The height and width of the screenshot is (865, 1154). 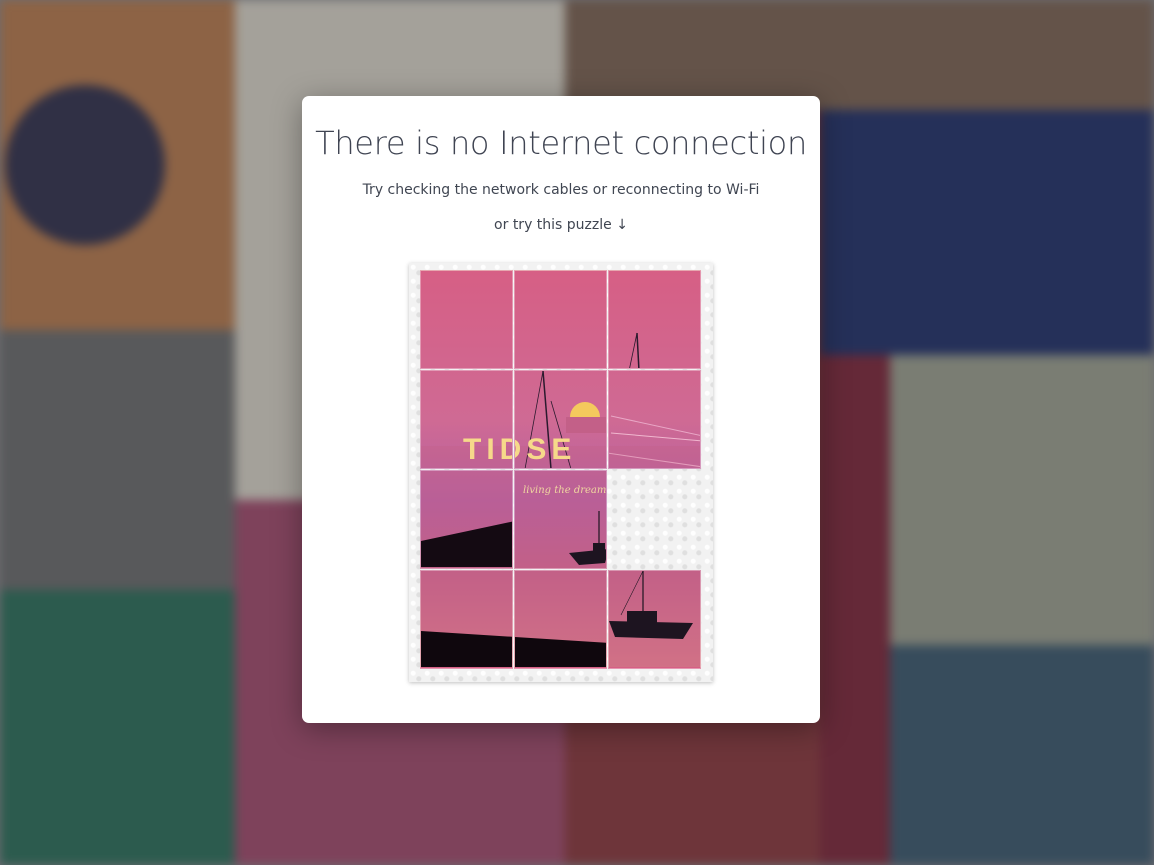 I want to click on puzzle-image-tagline: living the dream, so click(x=564, y=490).